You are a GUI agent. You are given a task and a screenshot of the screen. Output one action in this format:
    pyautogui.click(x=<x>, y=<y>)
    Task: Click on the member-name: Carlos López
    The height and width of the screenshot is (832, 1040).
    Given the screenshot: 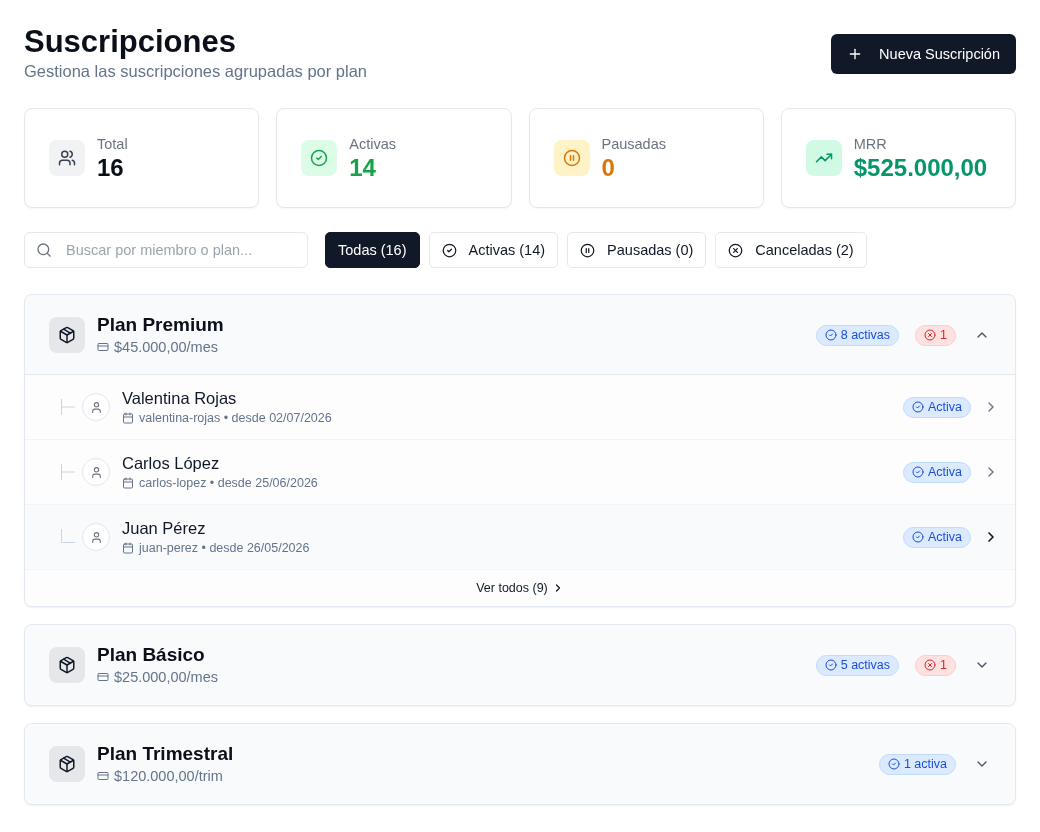 What is the action you would take?
    pyautogui.click(x=171, y=463)
    